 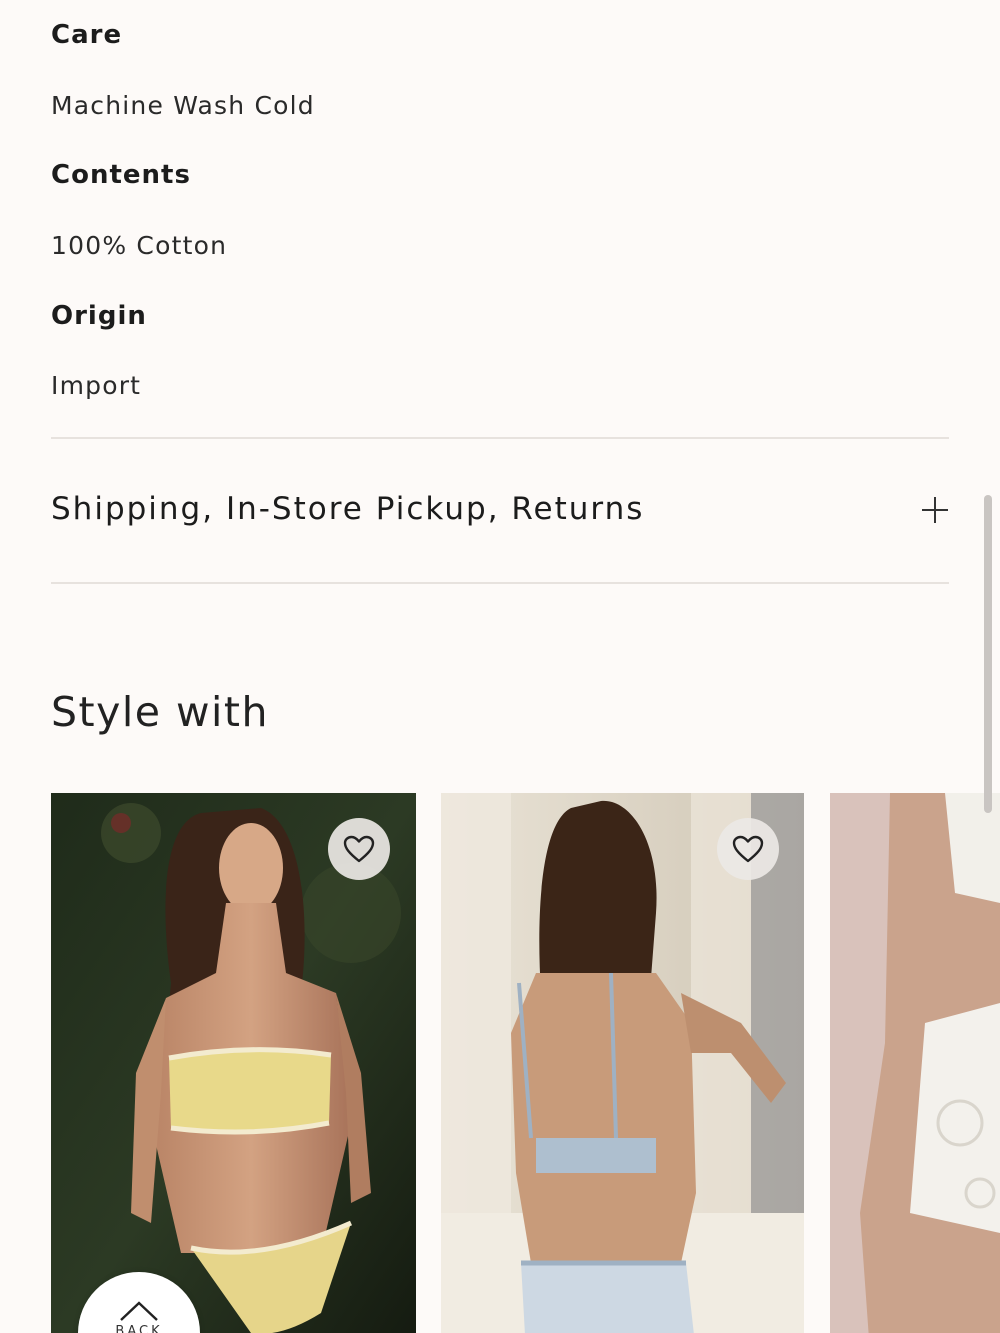 I want to click on product-card-white-lace, so click(x=915, y=1063).